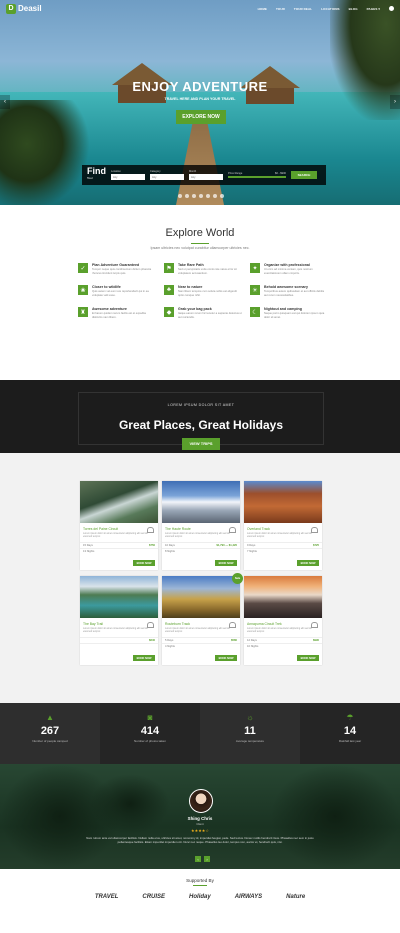 The width and height of the screenshot is (400, 933). What do you see at coordinates (200, 233) in the screenshot?
I see `explore-title: Explore World` at bounding box center [200, 233].